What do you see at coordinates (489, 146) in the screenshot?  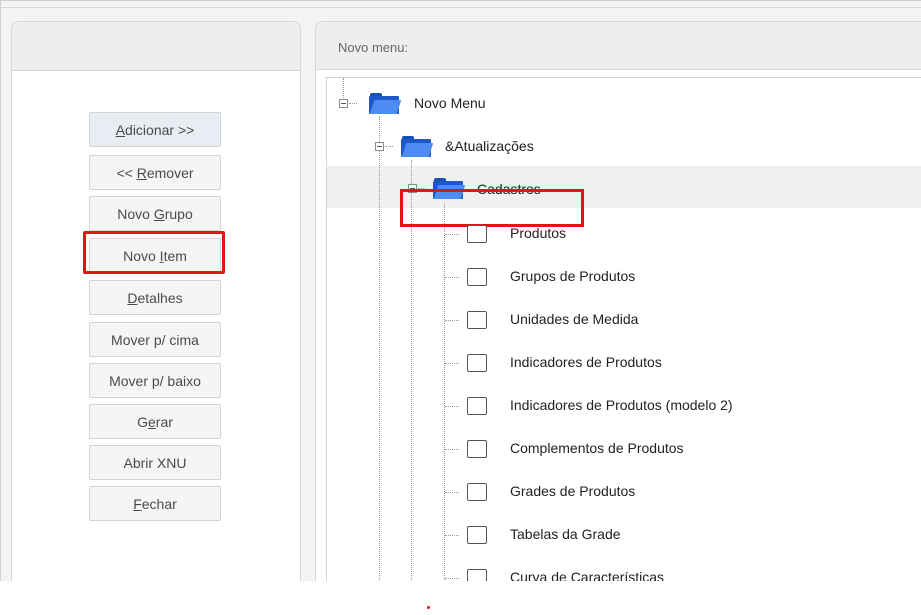 I see `tree-node-atualizacoes: &Atualizações` at bounding box center [489, 146].